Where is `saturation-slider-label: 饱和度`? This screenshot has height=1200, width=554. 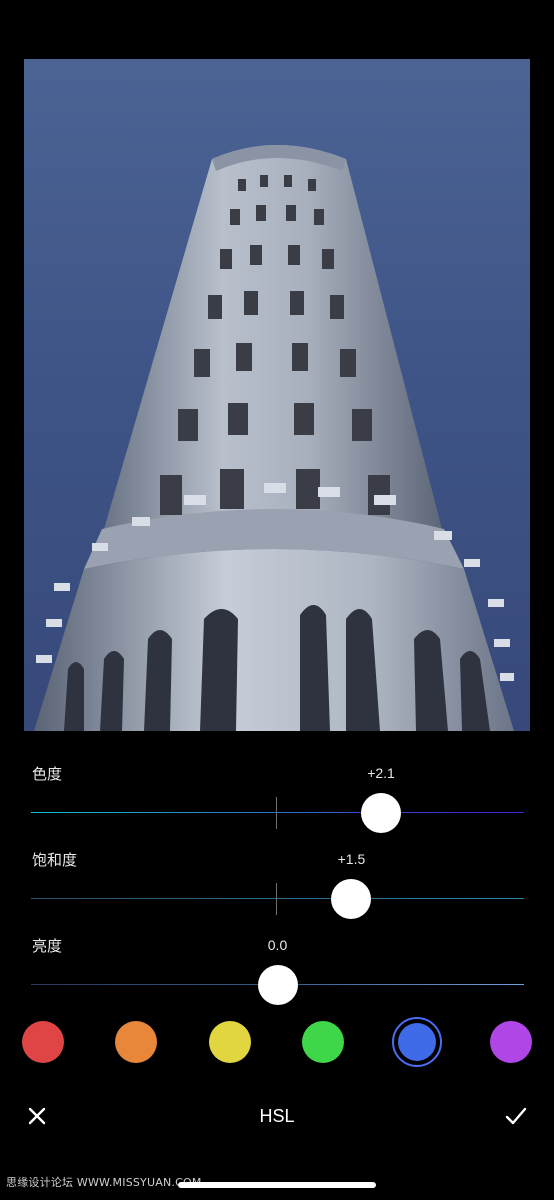
saturation-slider-label: 饱和度 is located at coordinates (55, 860).